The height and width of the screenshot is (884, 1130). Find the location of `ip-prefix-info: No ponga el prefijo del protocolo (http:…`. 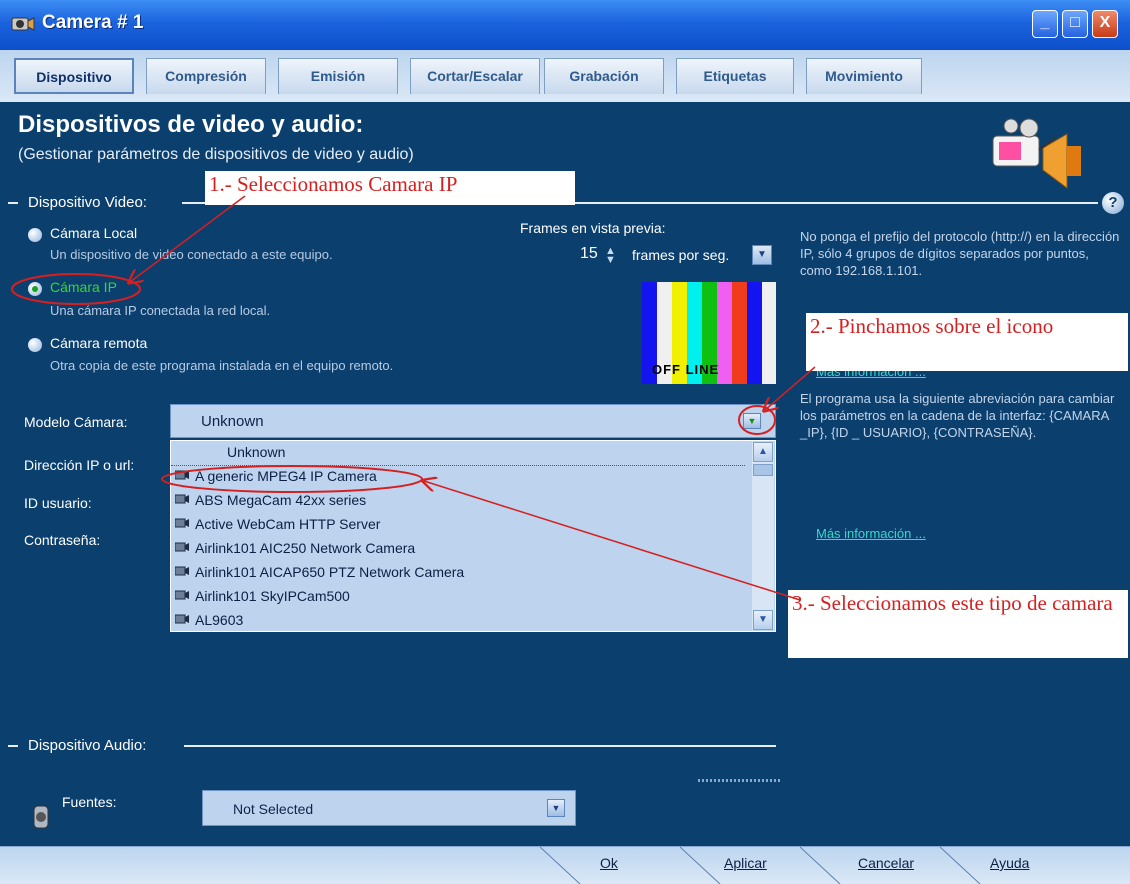

ip-prefix-info: No ponga el prefijo del protocolo (http:… is located at coordinates (960, 253).